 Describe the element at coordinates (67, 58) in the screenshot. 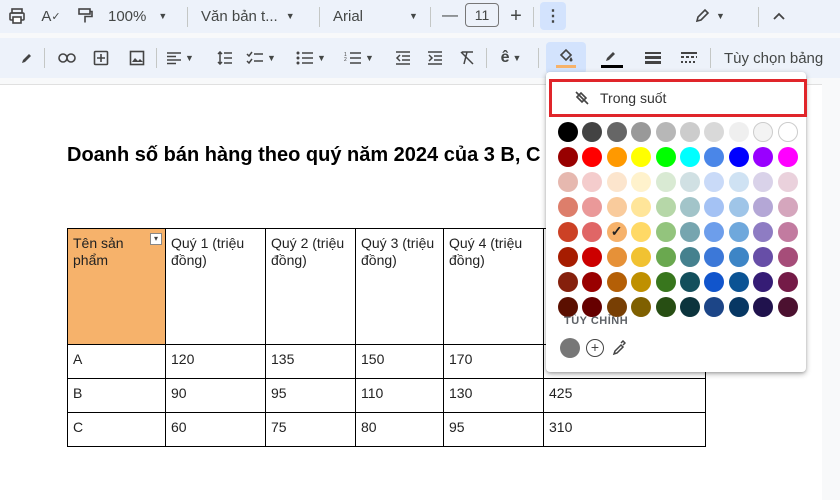

I see `link-icon` at that location.